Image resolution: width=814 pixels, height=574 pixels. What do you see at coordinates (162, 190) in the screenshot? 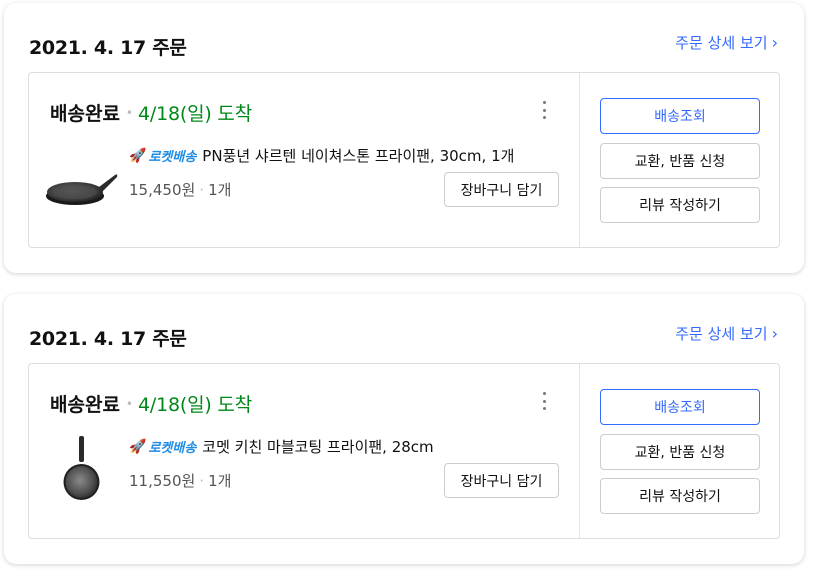
I see `product-price: 15,450원` at bounding box center [162, 190].